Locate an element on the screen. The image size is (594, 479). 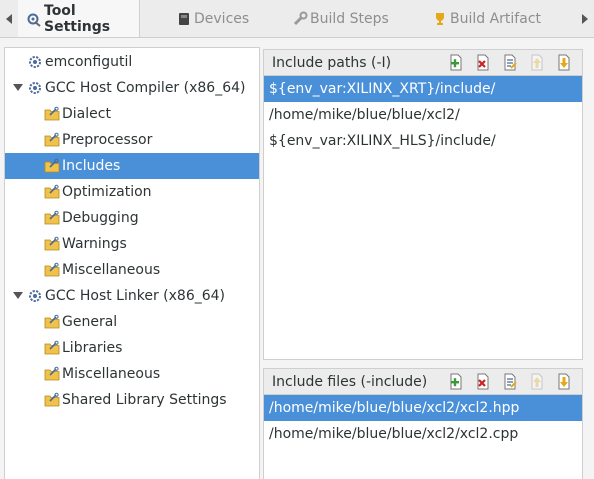
build-artifact-icon is located at coordinates (440, 19).